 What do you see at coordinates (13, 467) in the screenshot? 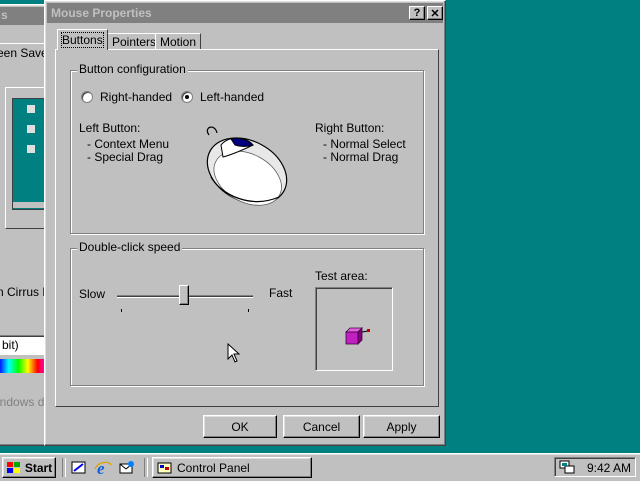
I see `windows-logo-icon` at bounding box center [13, 467].